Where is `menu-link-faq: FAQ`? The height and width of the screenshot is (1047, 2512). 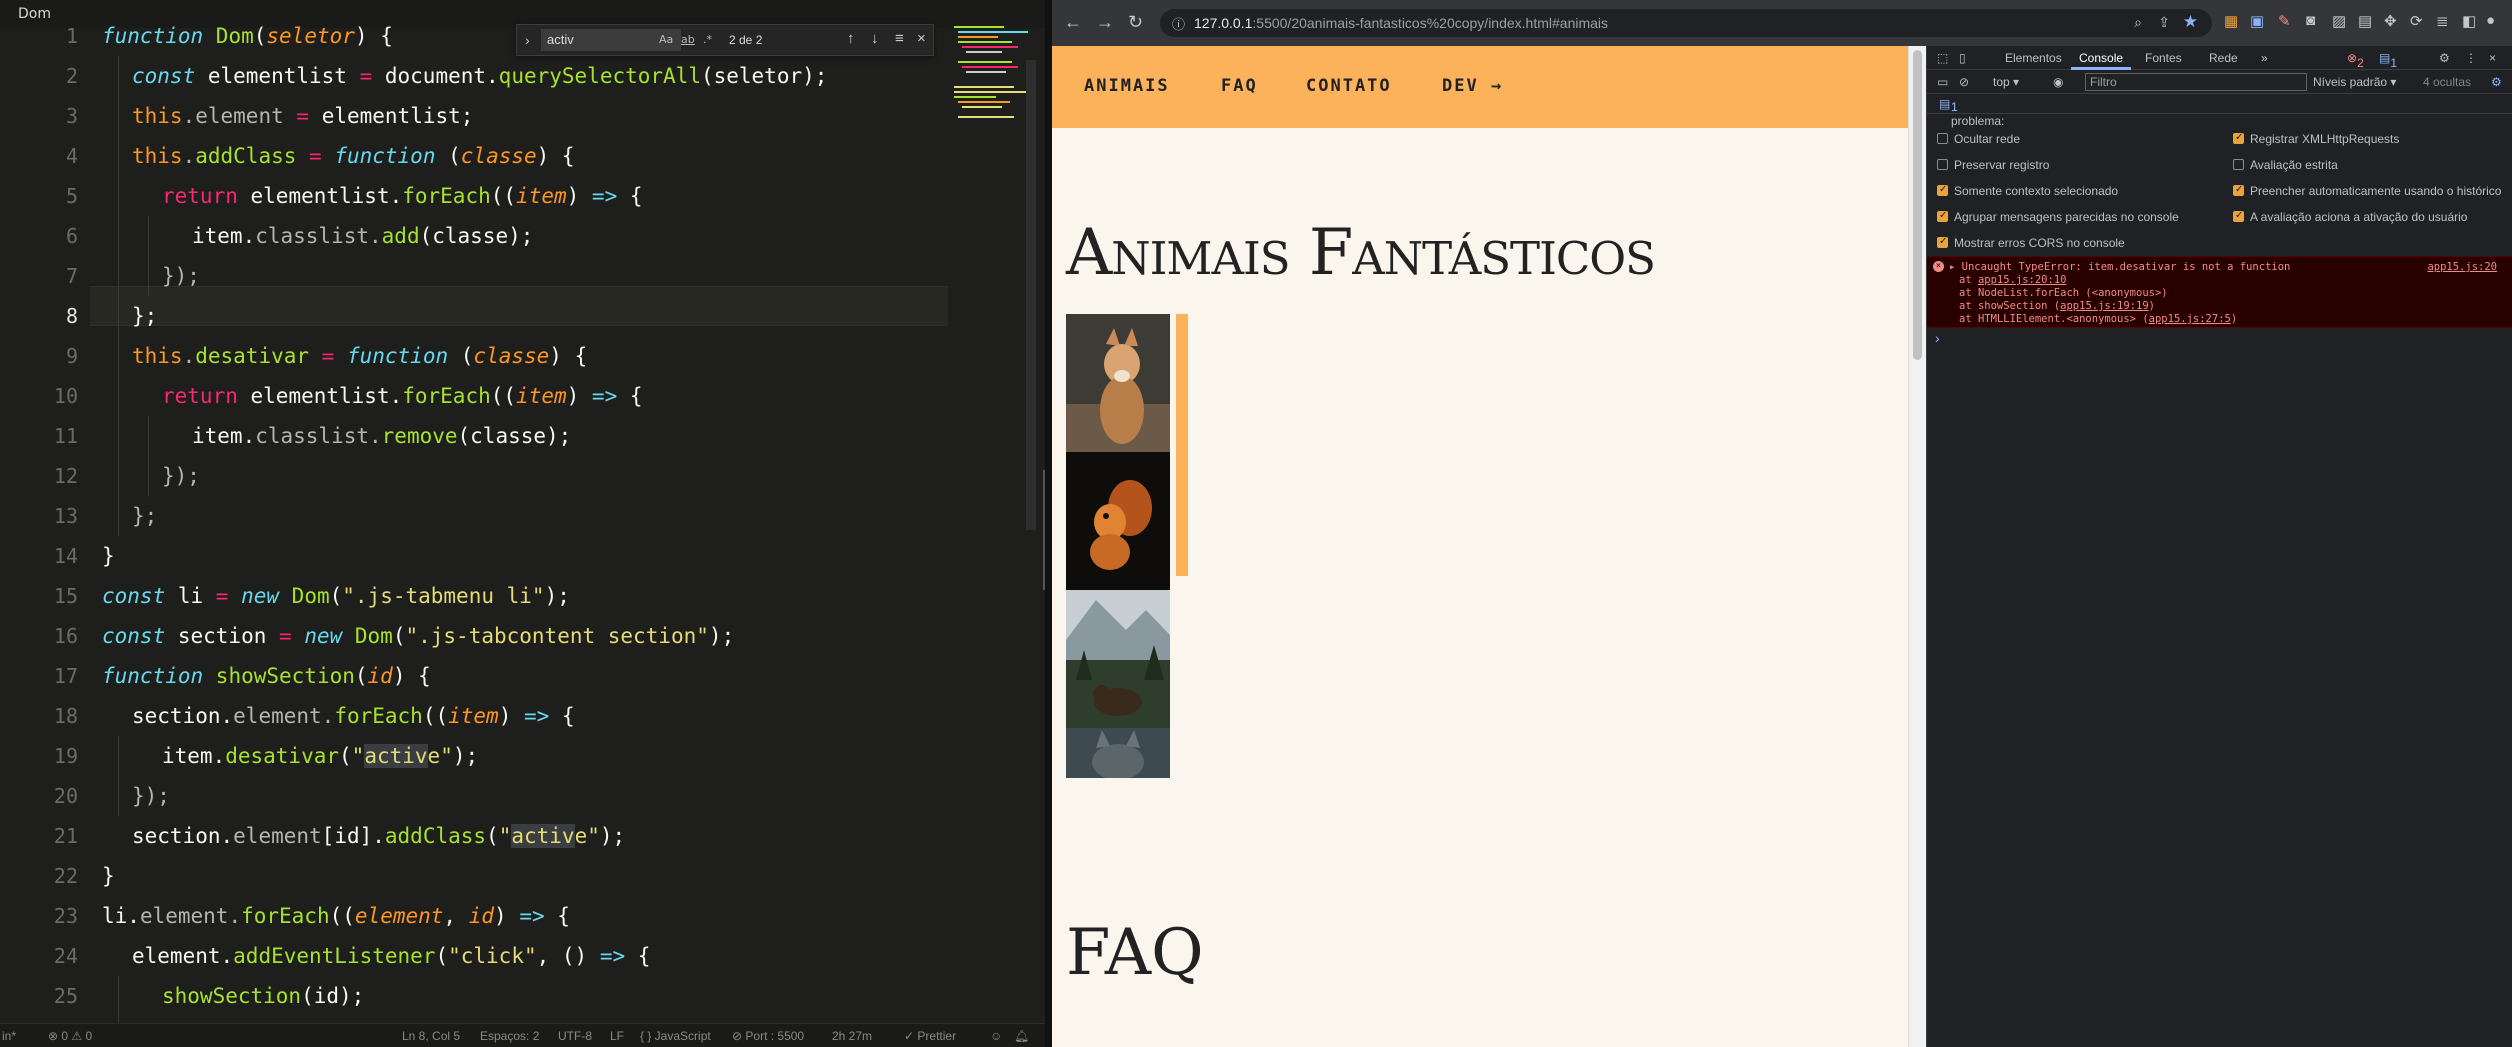 menu-link-faq: FAQ is located at coordinates (1239, 86).